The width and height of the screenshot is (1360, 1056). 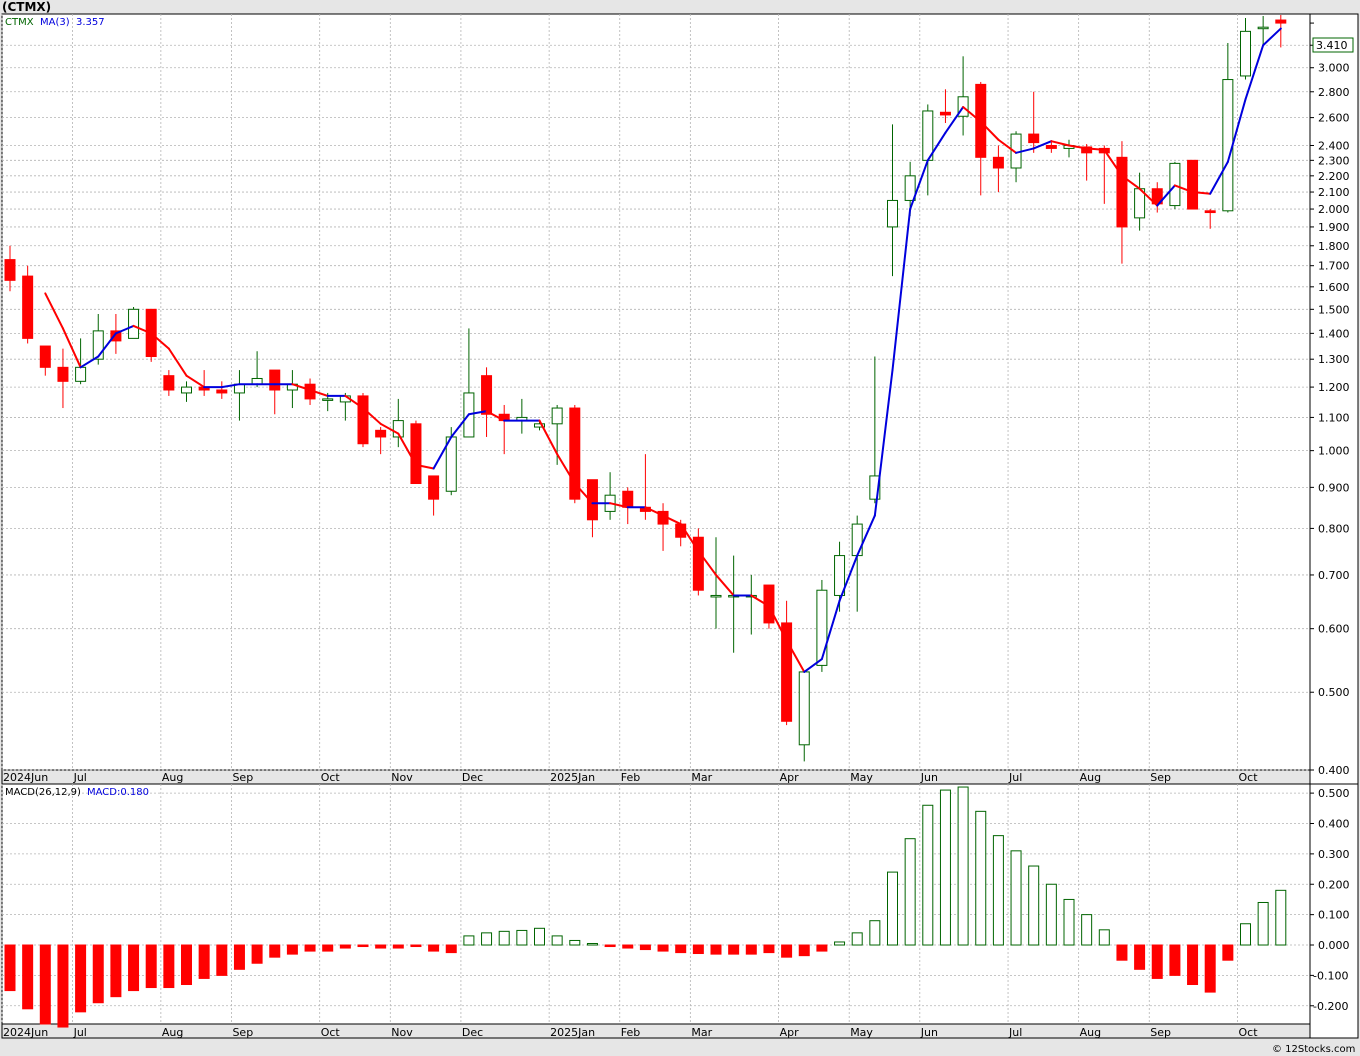 I want to click on price-tick-label: 2.200, so click(x=1334, y=176).